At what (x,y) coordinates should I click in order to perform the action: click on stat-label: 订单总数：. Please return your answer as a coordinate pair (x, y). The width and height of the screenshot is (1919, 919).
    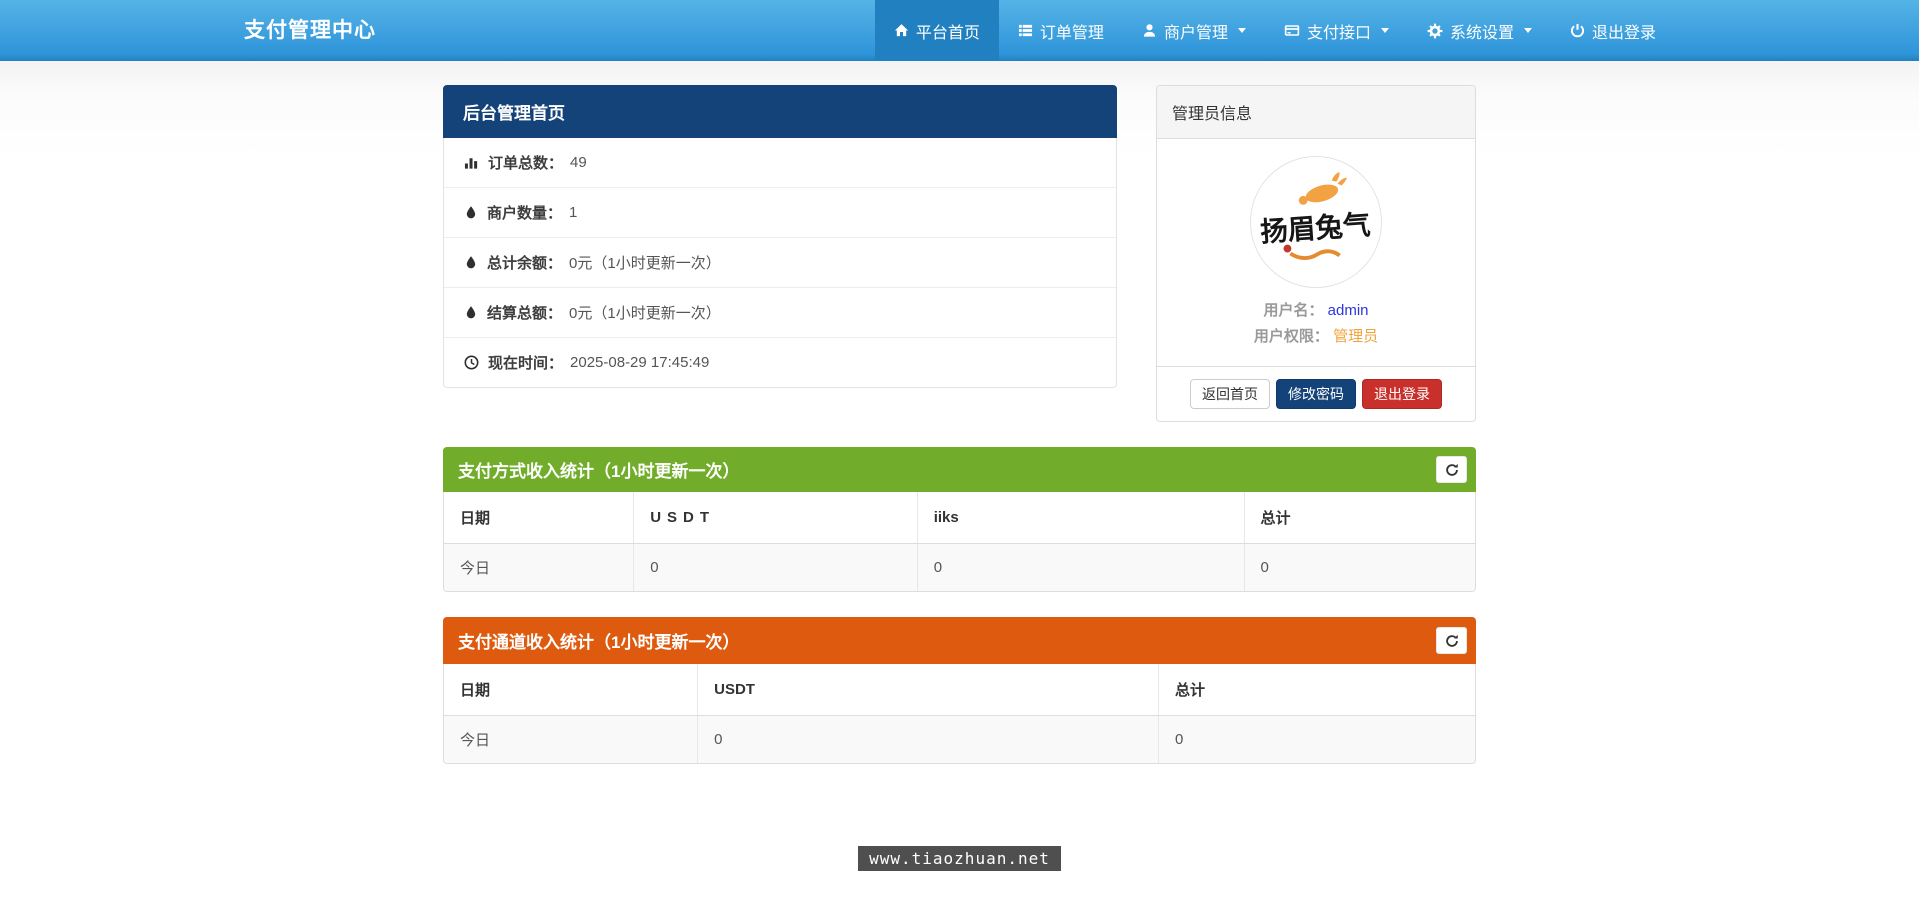
    Looking at the image, I should click on (526, 163).